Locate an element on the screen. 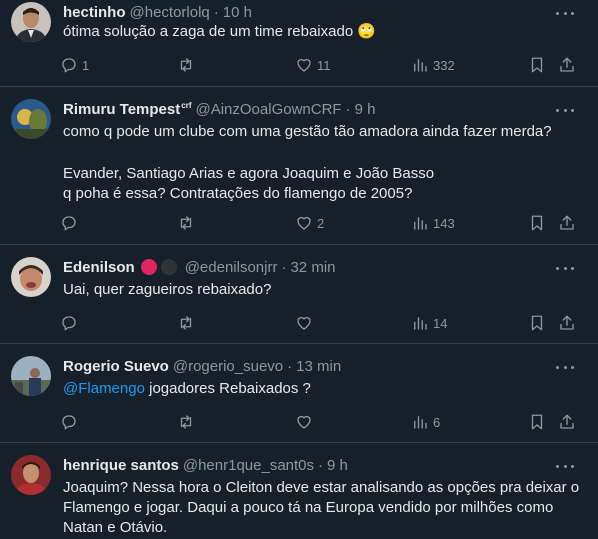 The width and height of the screenshot is (598, 539). tweet-actions: 6 is located at coordinates (322, 422).